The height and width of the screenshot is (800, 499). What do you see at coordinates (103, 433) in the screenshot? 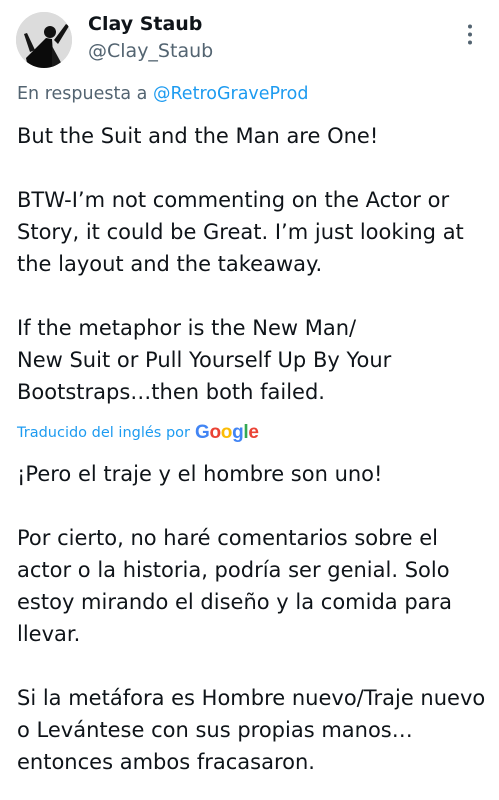
I see `translation-label: Traducido del inglés por` at bounding box center [103, 433].